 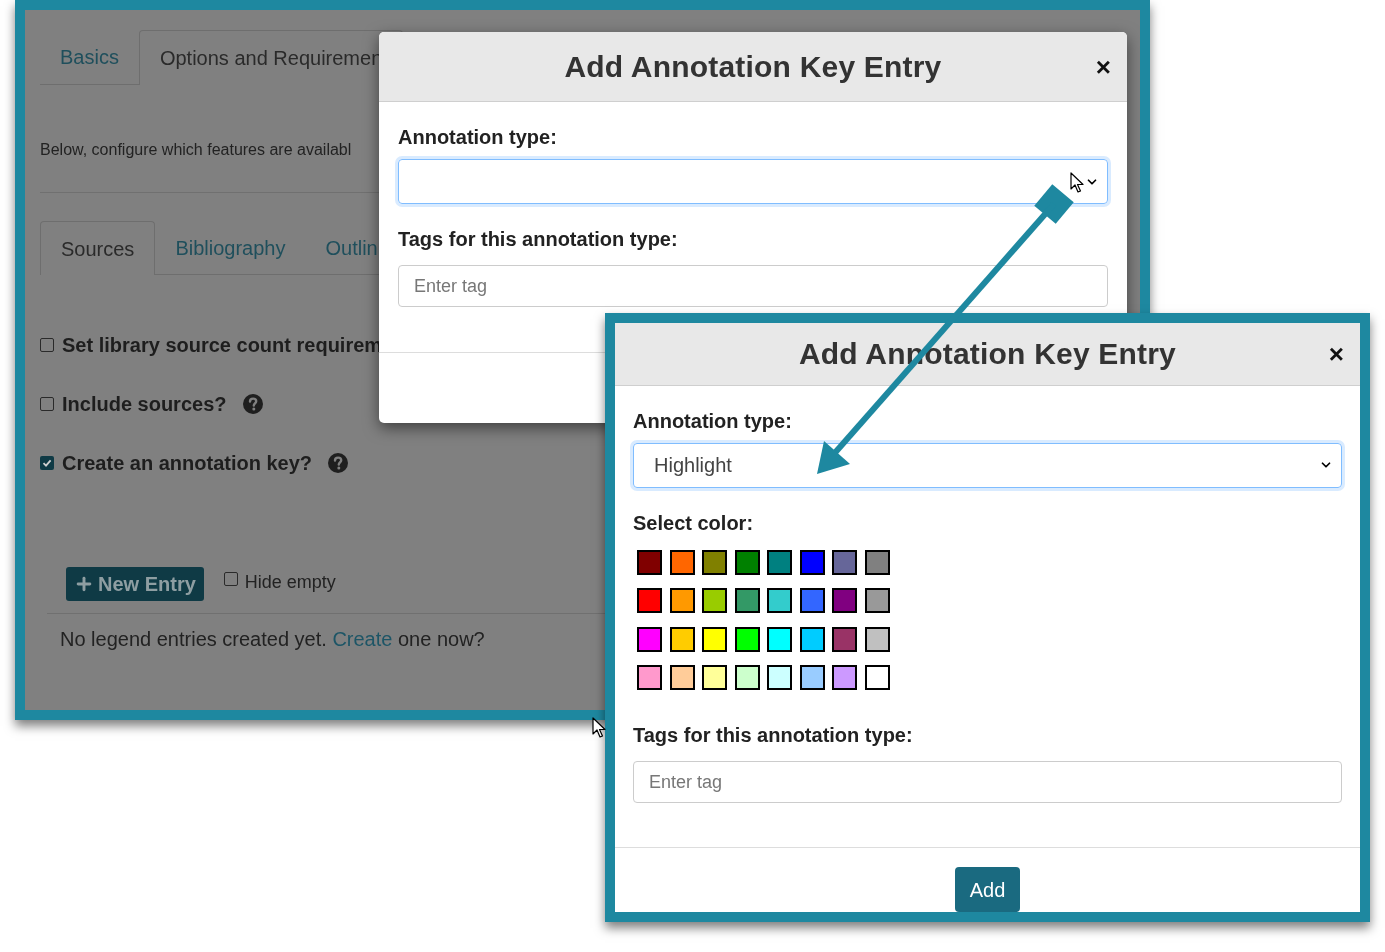 What do you see at coordinates (187, 463) in the screenshot?
I see `option-label: Create an annotation key?` at bounding box center [187, 463].